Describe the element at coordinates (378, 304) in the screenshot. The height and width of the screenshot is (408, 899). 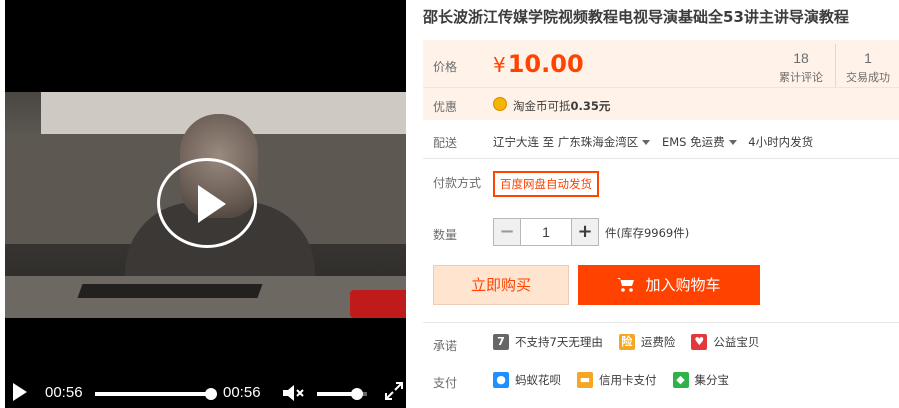
I see `watermark-logo` at that location.